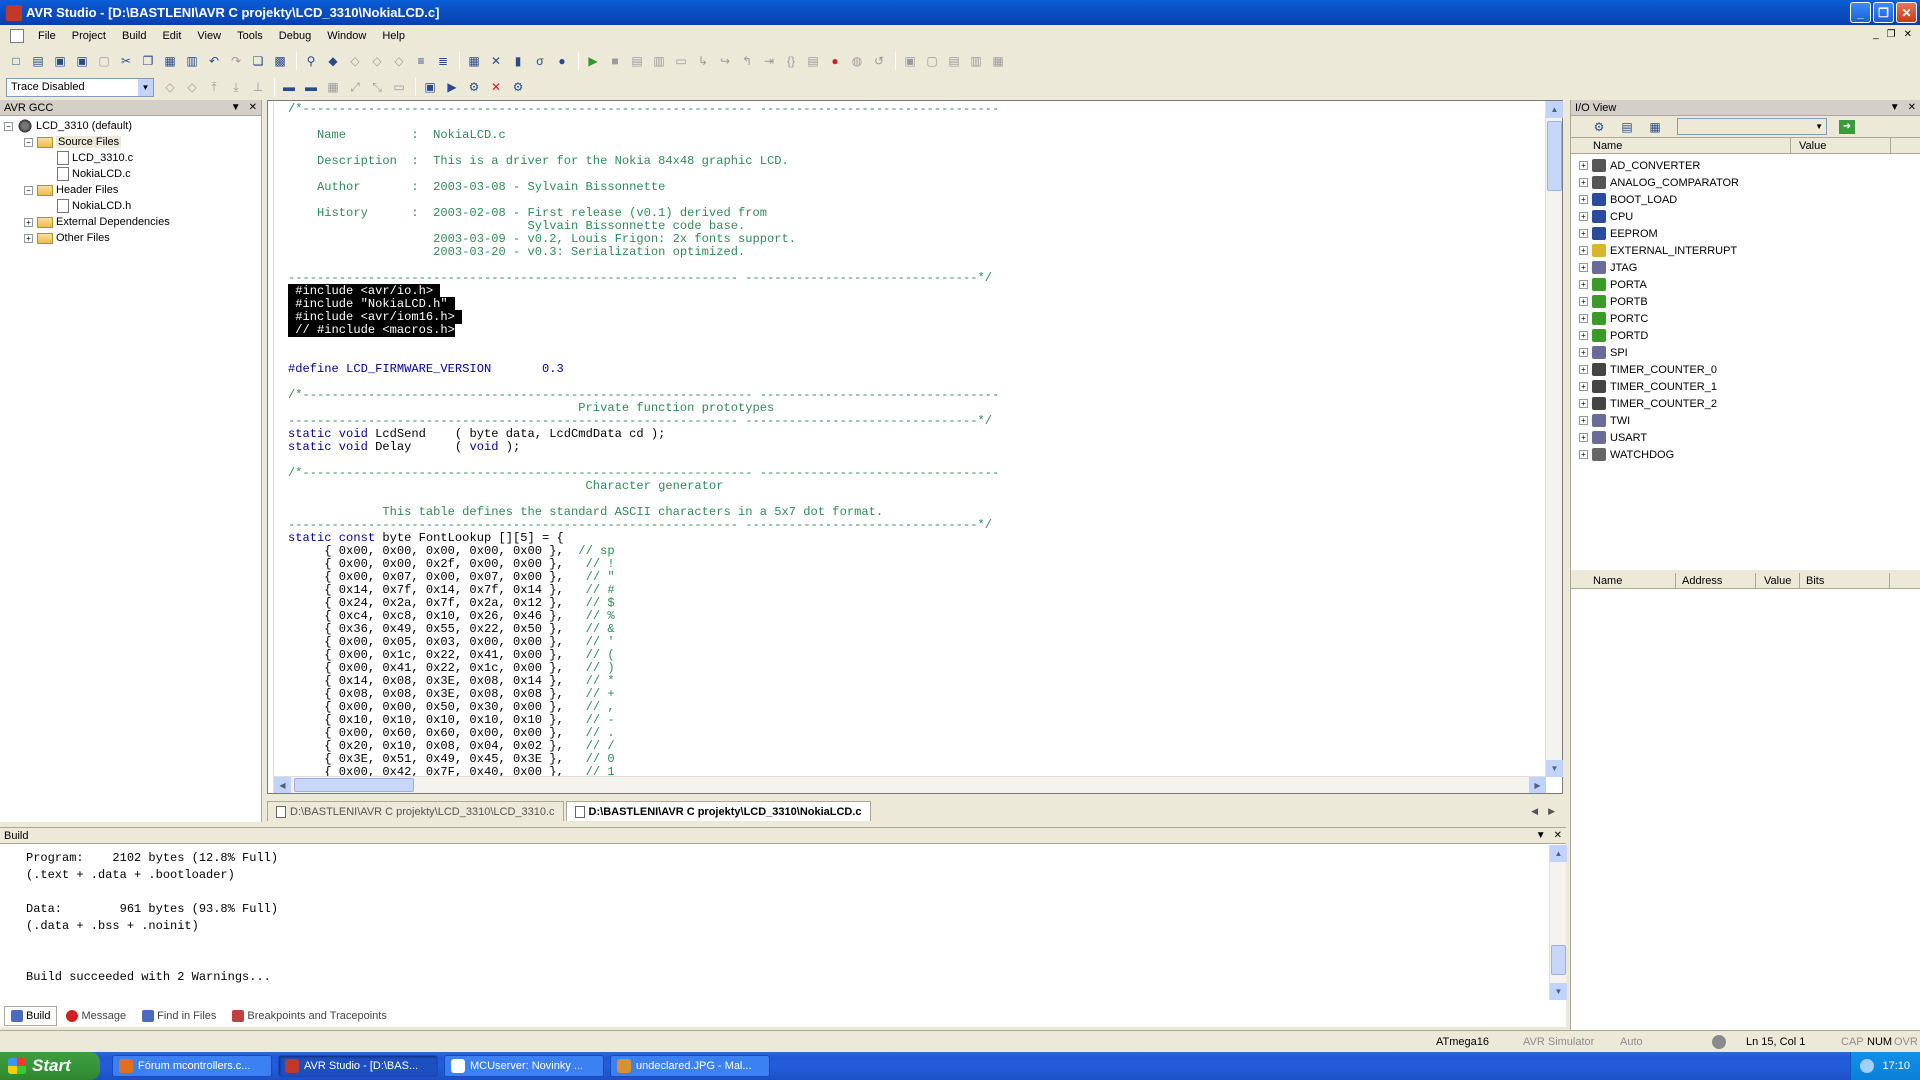 The width and height of the screenshot is (1920, 1080). What do you see at coordinates (703, 61) in the screenshot?
I see `step-into-icon: ↳` at bounding box center [703, 61].